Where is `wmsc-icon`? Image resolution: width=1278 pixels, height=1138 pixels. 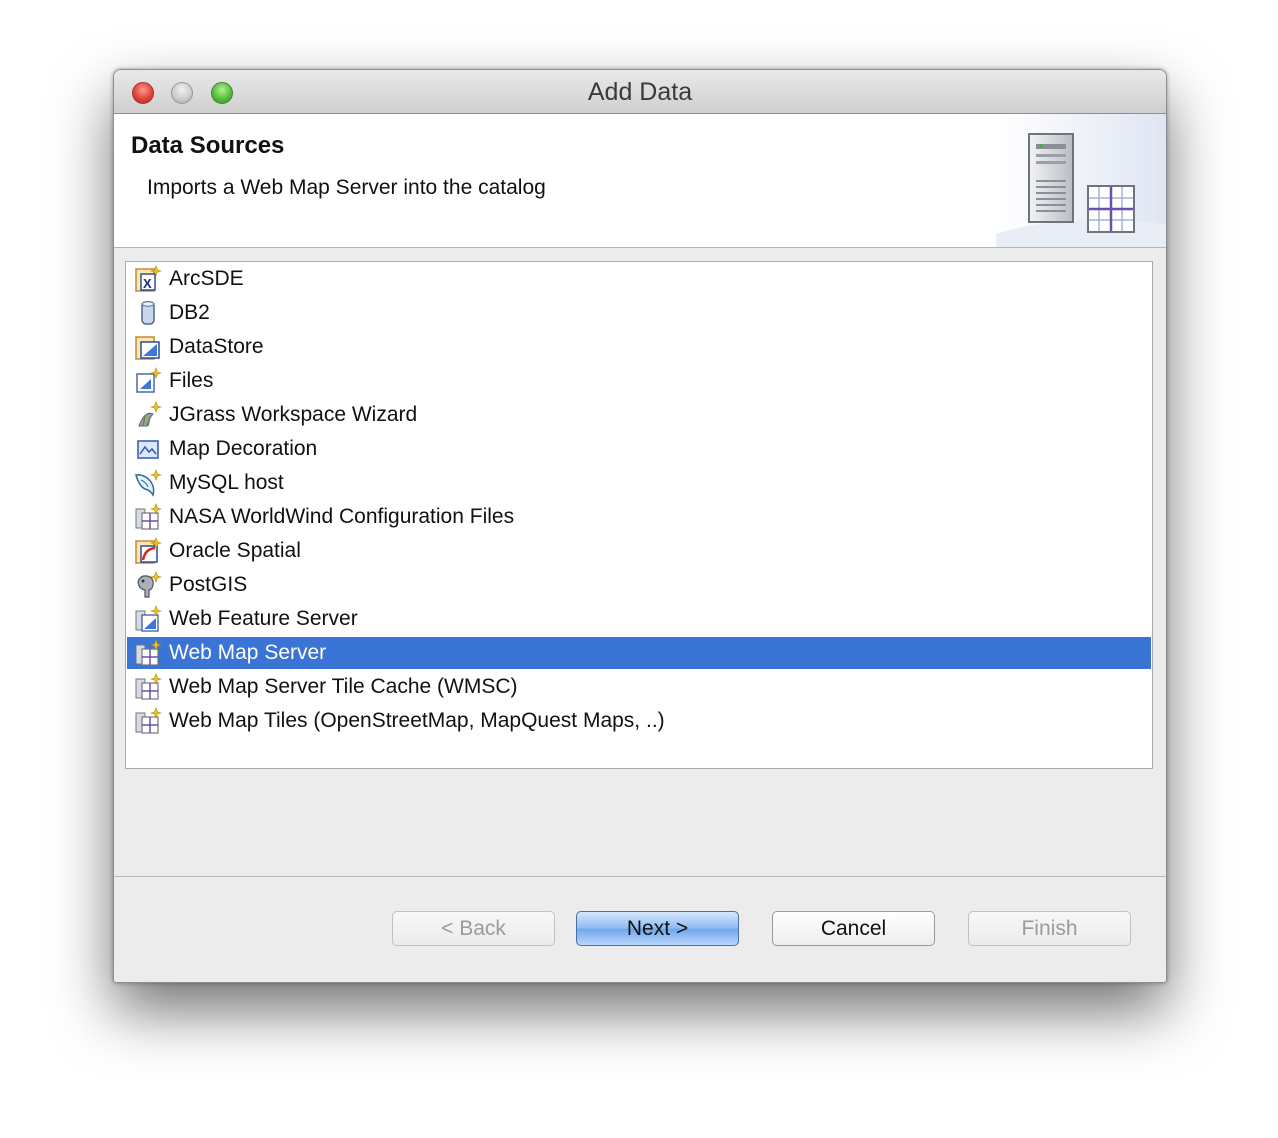
wmsc-icon is located at coordinates (149, 686).